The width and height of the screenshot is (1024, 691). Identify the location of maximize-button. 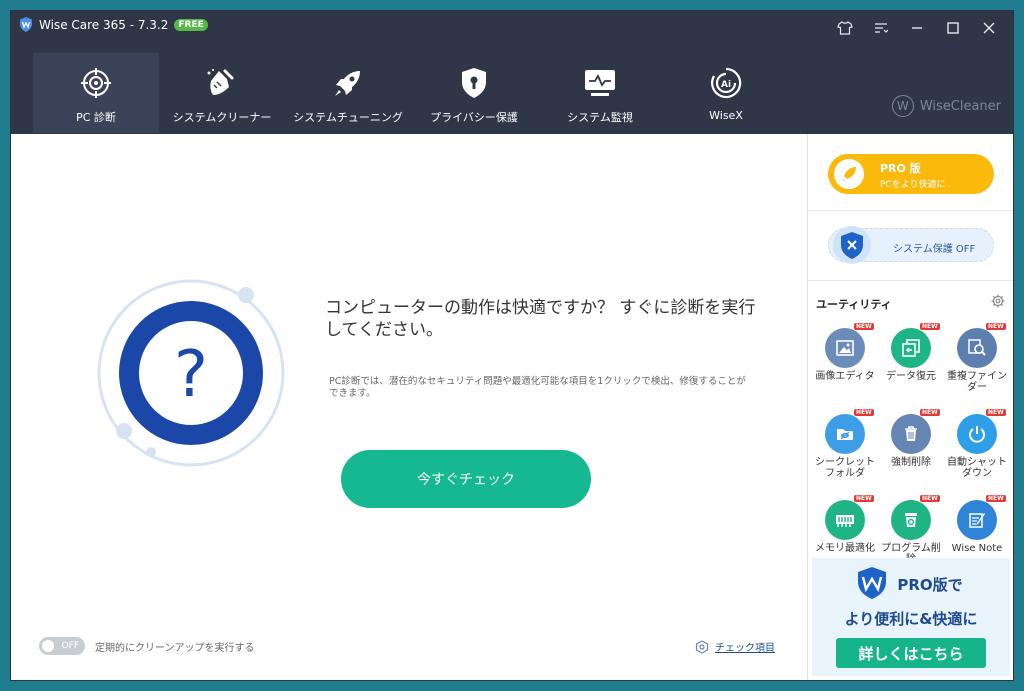
(953, 28).